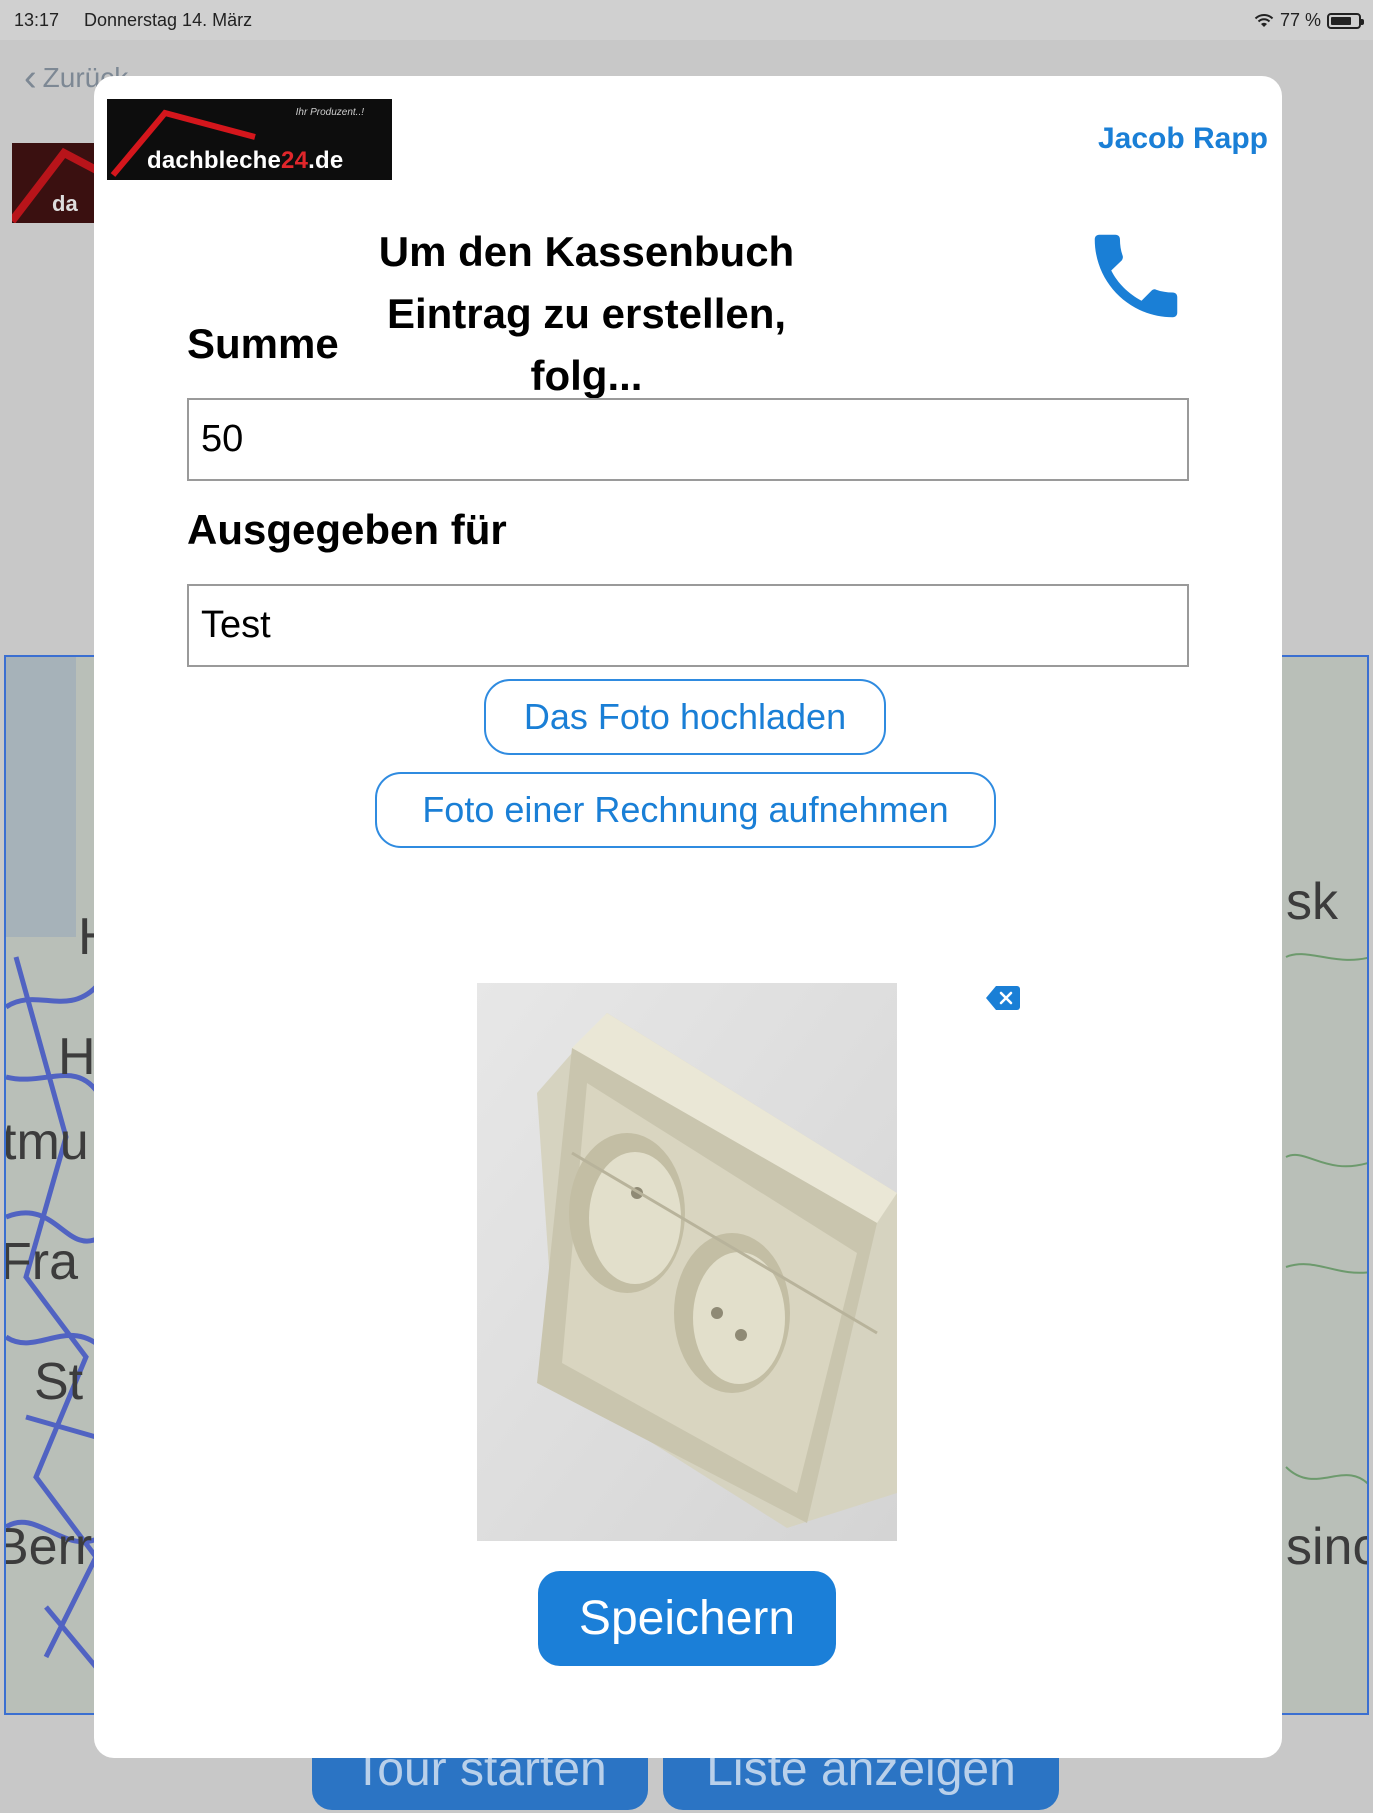  Describe the element at coordinates (37, 20) in the screenshot. I see `status-time: 13:17` at that location.